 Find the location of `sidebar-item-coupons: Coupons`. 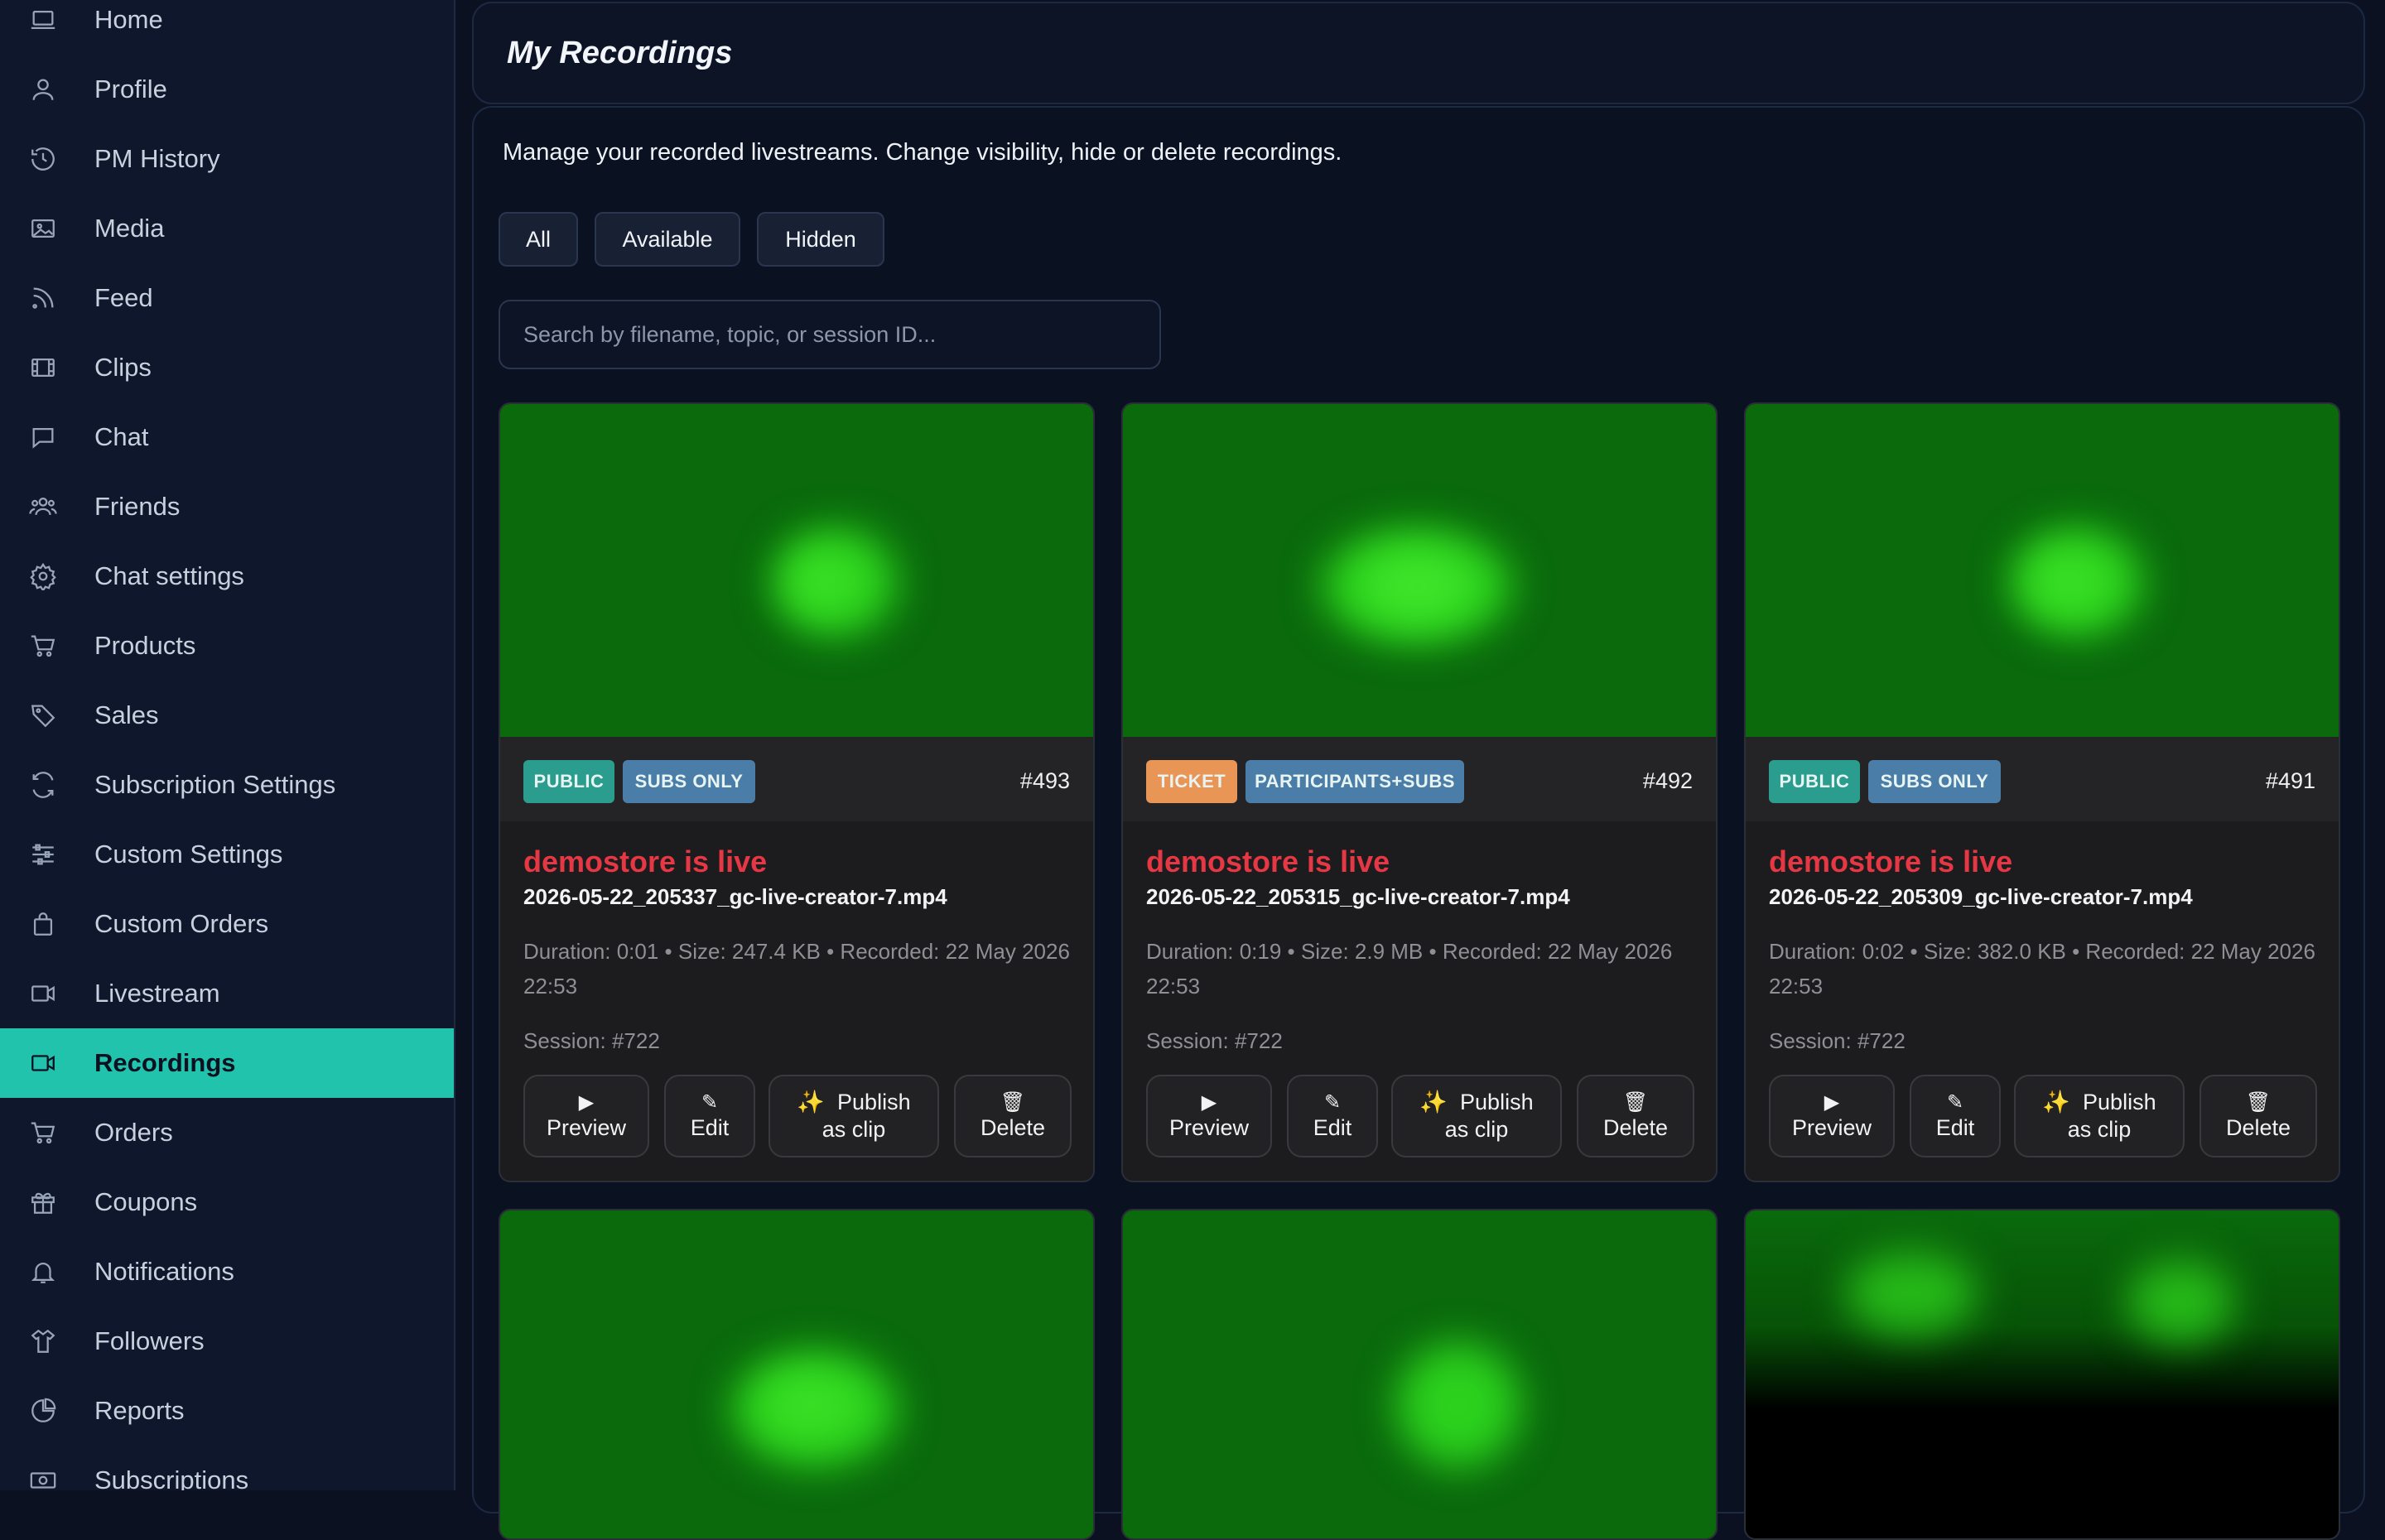

sidebar-item-coupons: Coupons is located at coordinates (227, 1202).